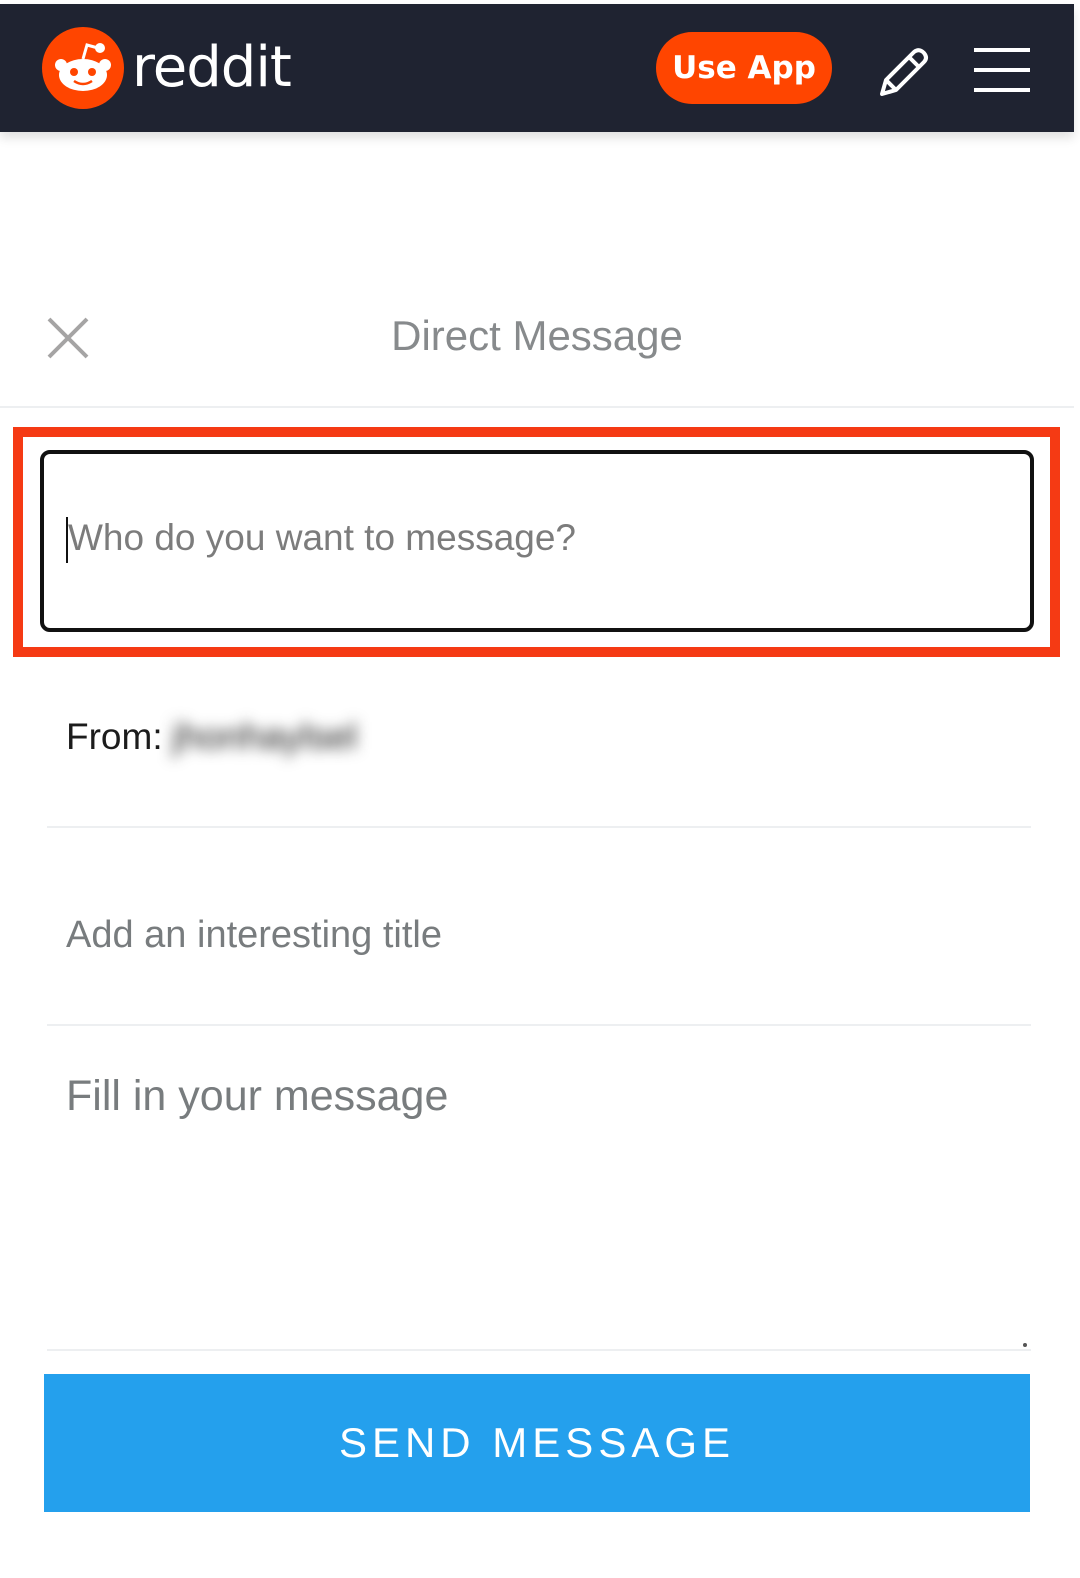 The height and width of the screenshot is (1578, 1080). I want to click on menu-button, so click(1002, 70).